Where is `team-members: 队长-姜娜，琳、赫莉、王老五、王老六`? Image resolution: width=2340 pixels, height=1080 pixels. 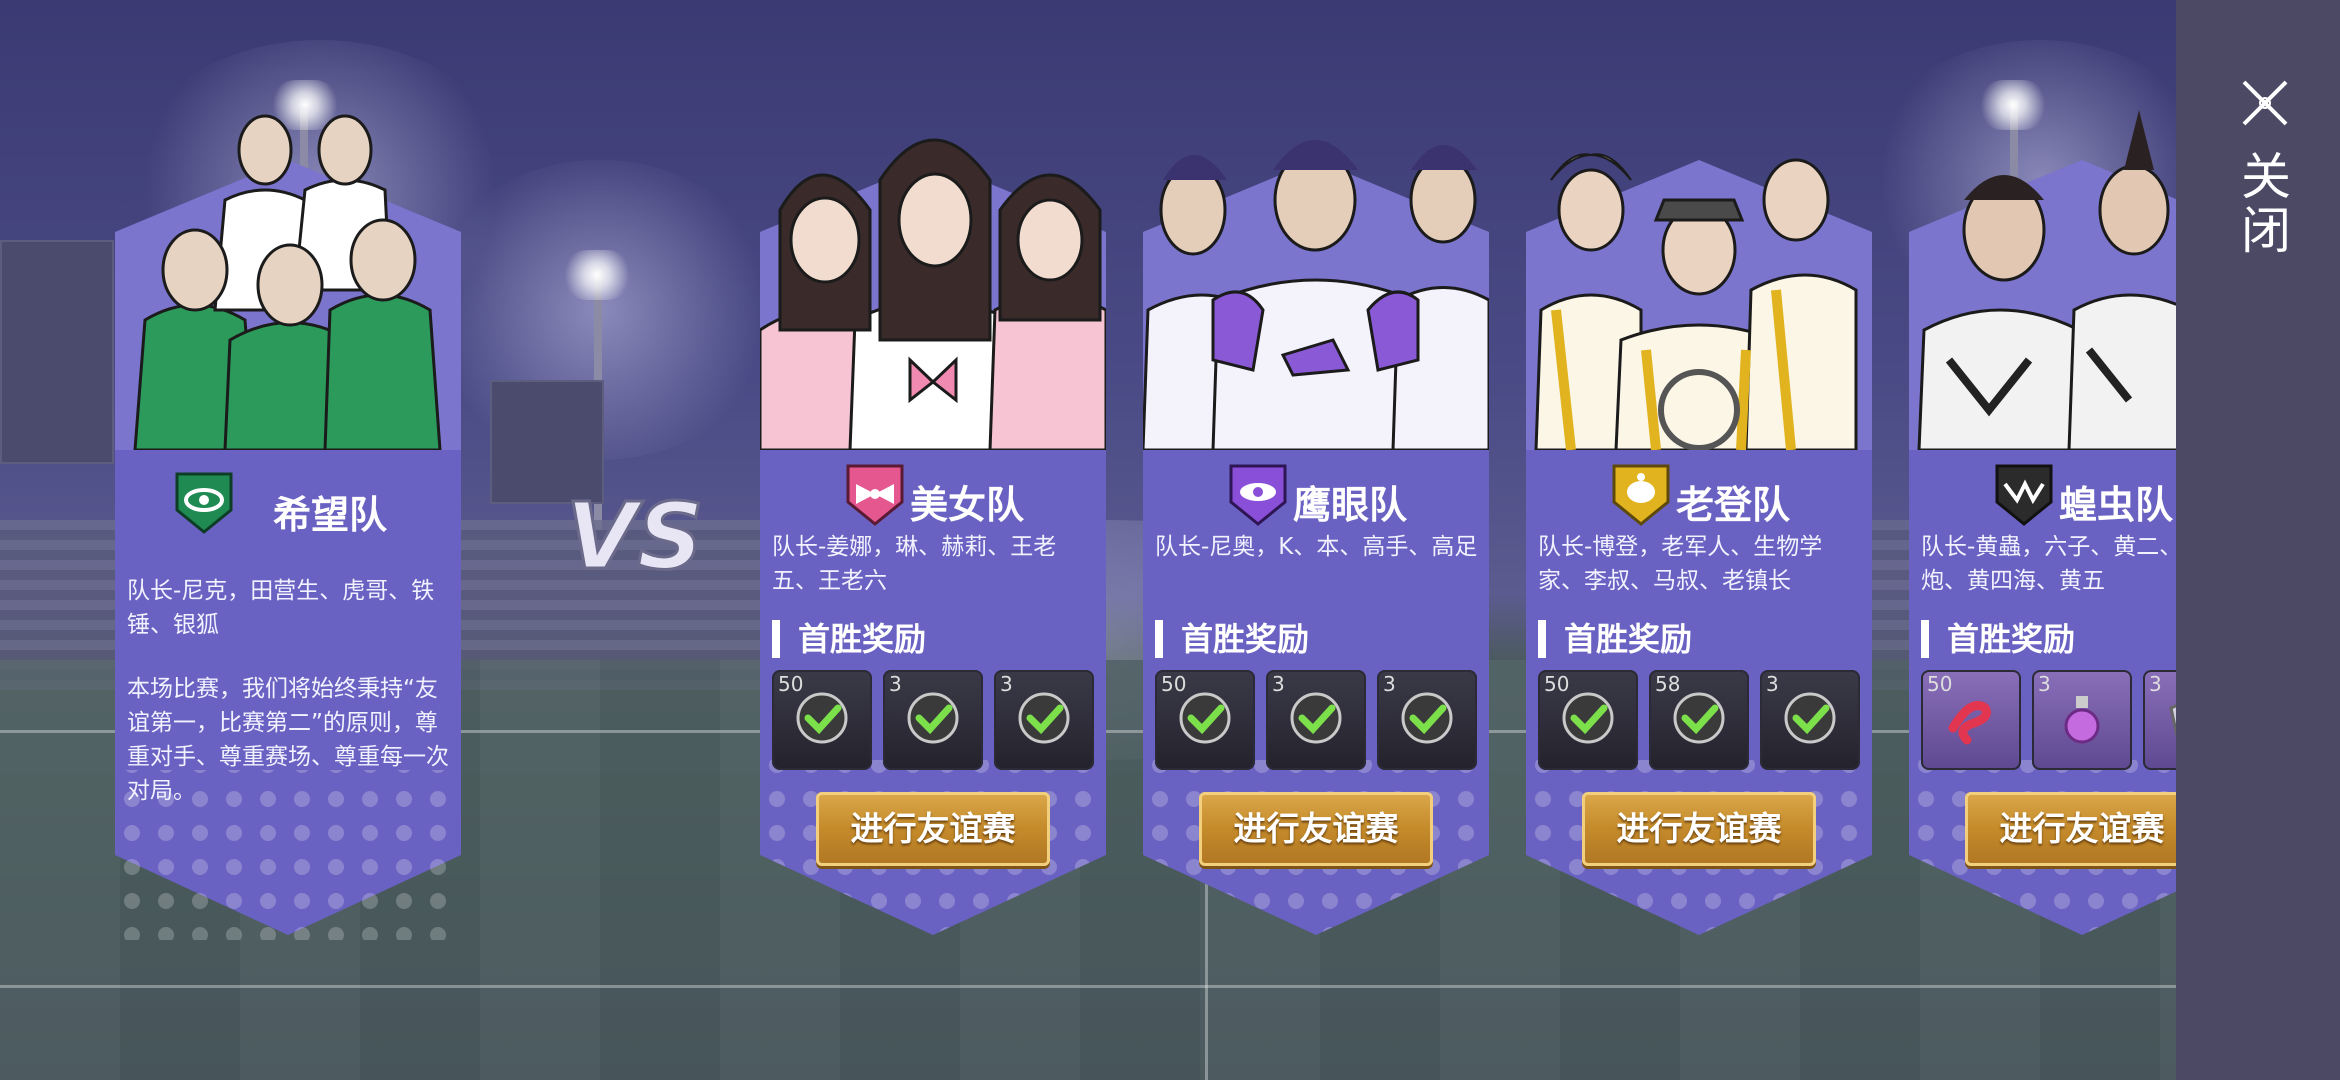
team-members: 队长-姜娜，琳、赫莉、王老五、王老六 is located at coordinates (914, 564).